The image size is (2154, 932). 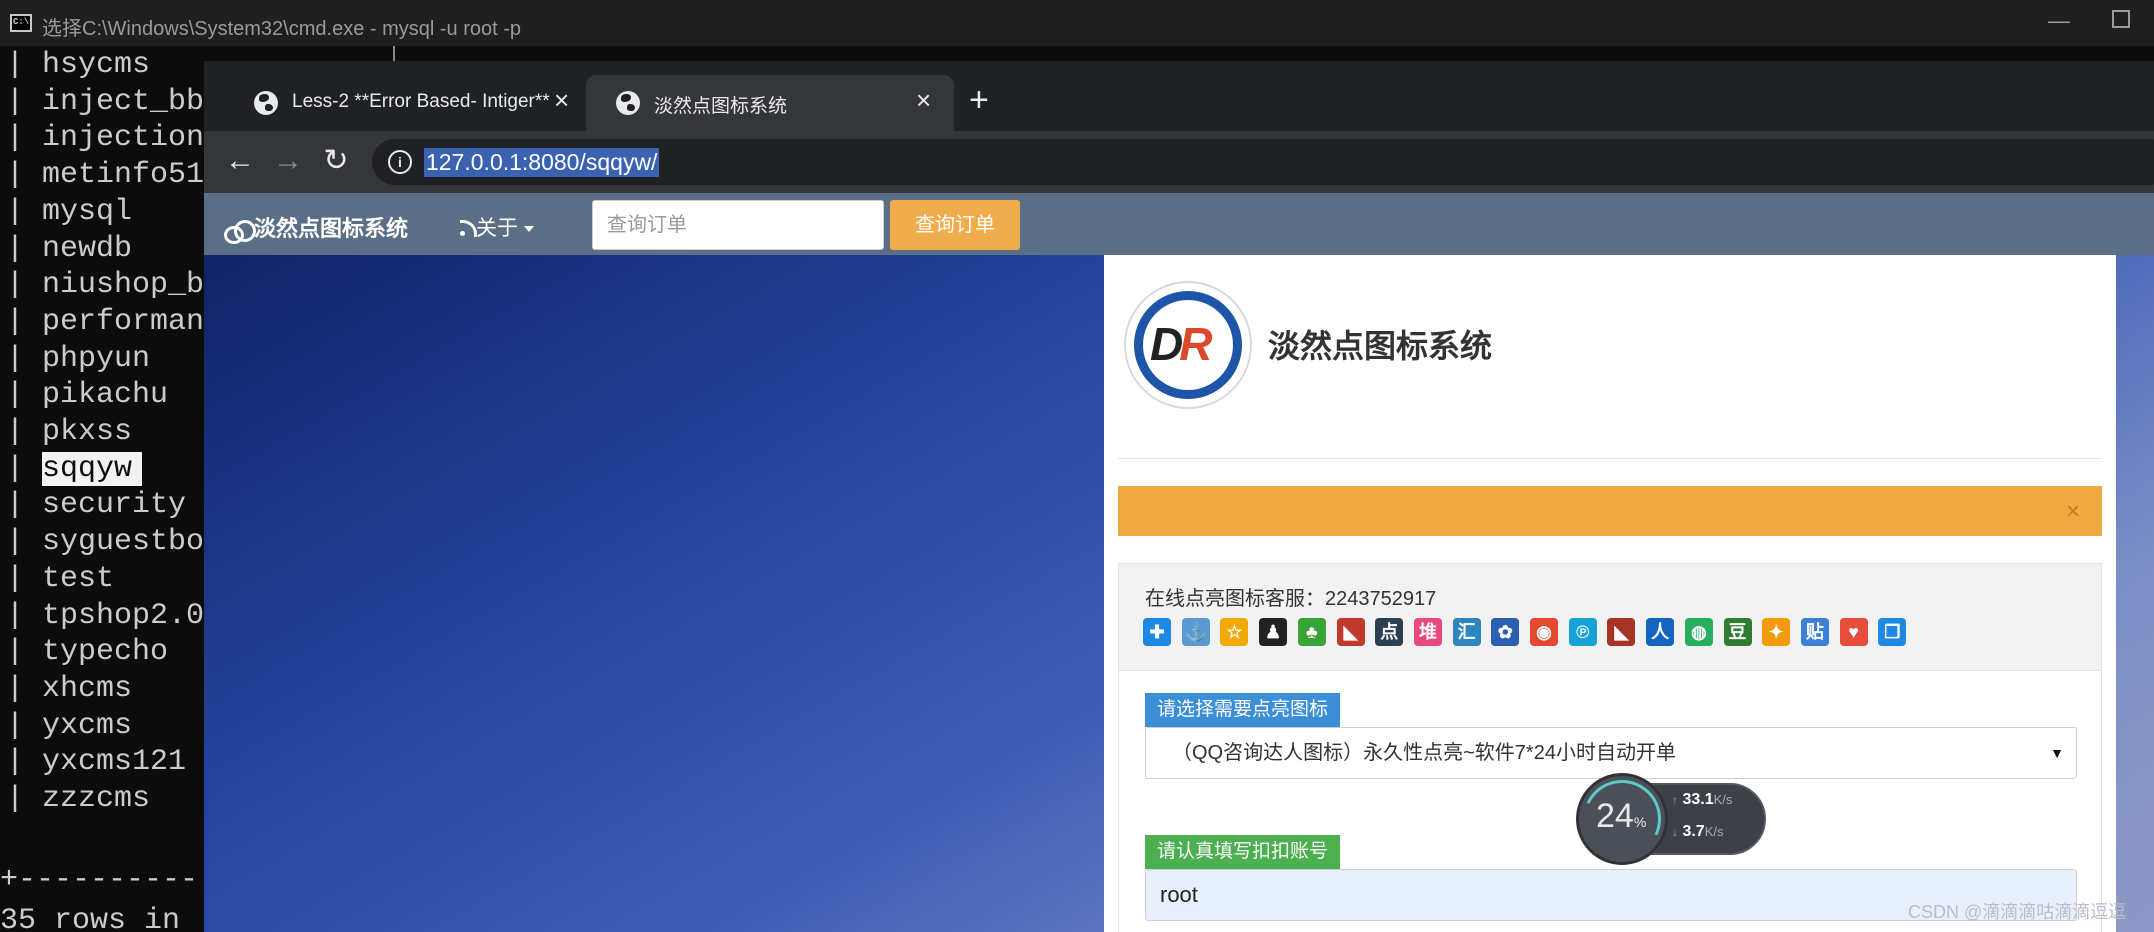 What do you see at coordinates (21, 23) in the screenshot?
I see `cmd-icon: C:\` at bounding box center [21, 23].